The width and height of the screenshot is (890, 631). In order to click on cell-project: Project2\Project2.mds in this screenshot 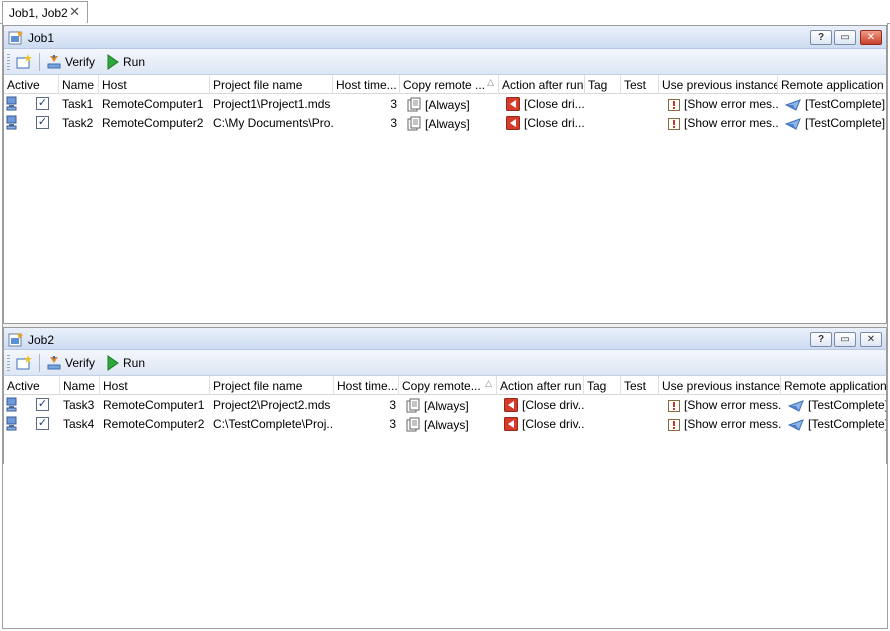, I will do `click(272, 404)`.